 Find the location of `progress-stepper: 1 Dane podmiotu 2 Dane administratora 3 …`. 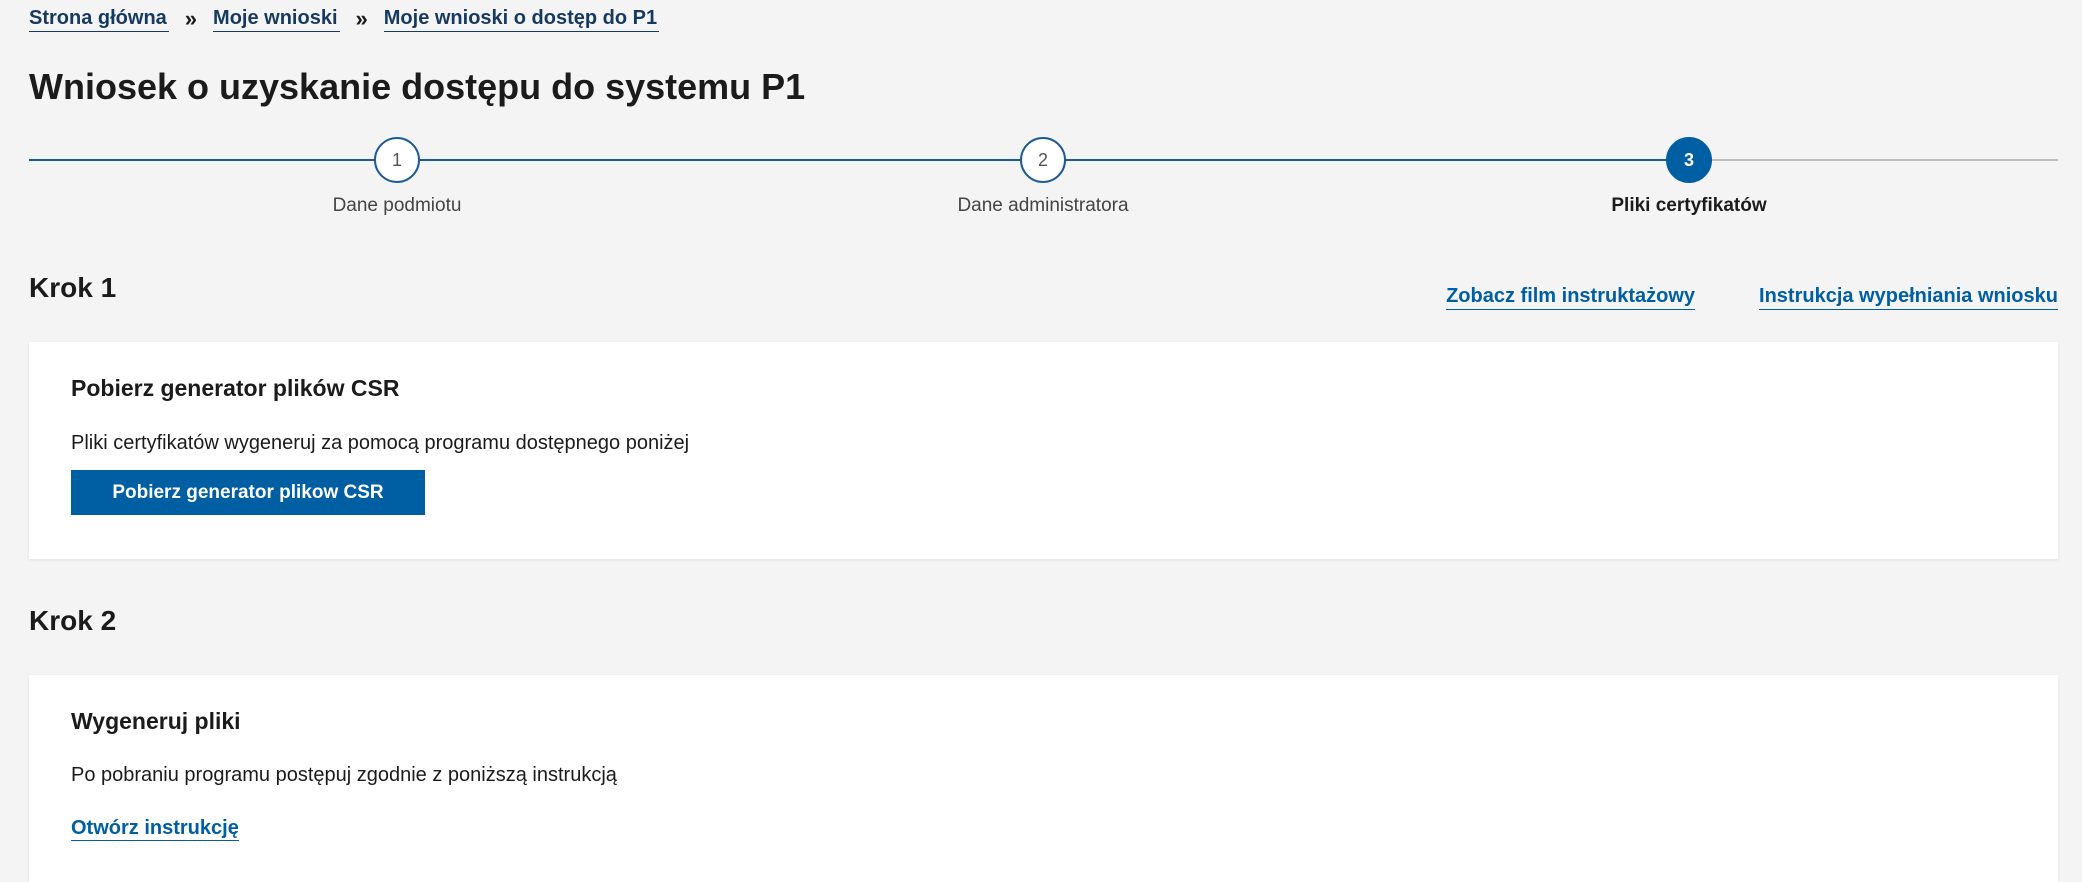

progress-stepper: 1 Dane podmiotu 2 Dane administratora 3 … is located at coordinates (1043, 182).